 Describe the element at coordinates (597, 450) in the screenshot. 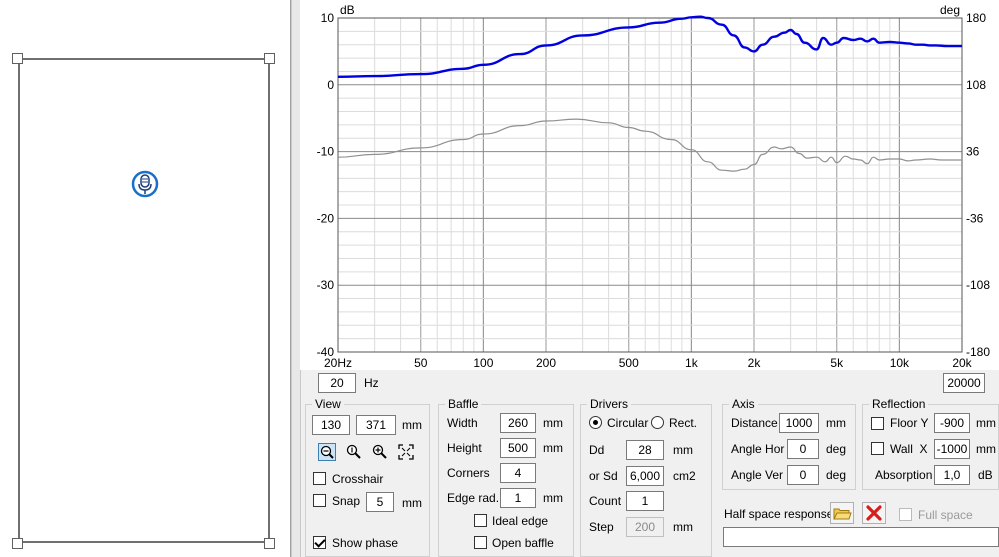

I see `dd-label: Dd` at that location.